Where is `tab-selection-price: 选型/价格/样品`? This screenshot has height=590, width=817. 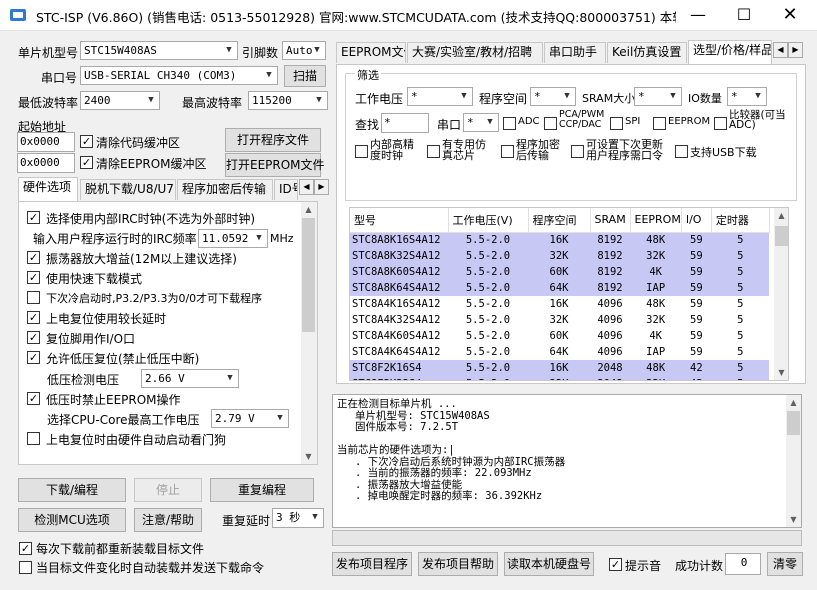
tab-selection-price: 选型/价格/样品 is located at coordinates (730, 52).